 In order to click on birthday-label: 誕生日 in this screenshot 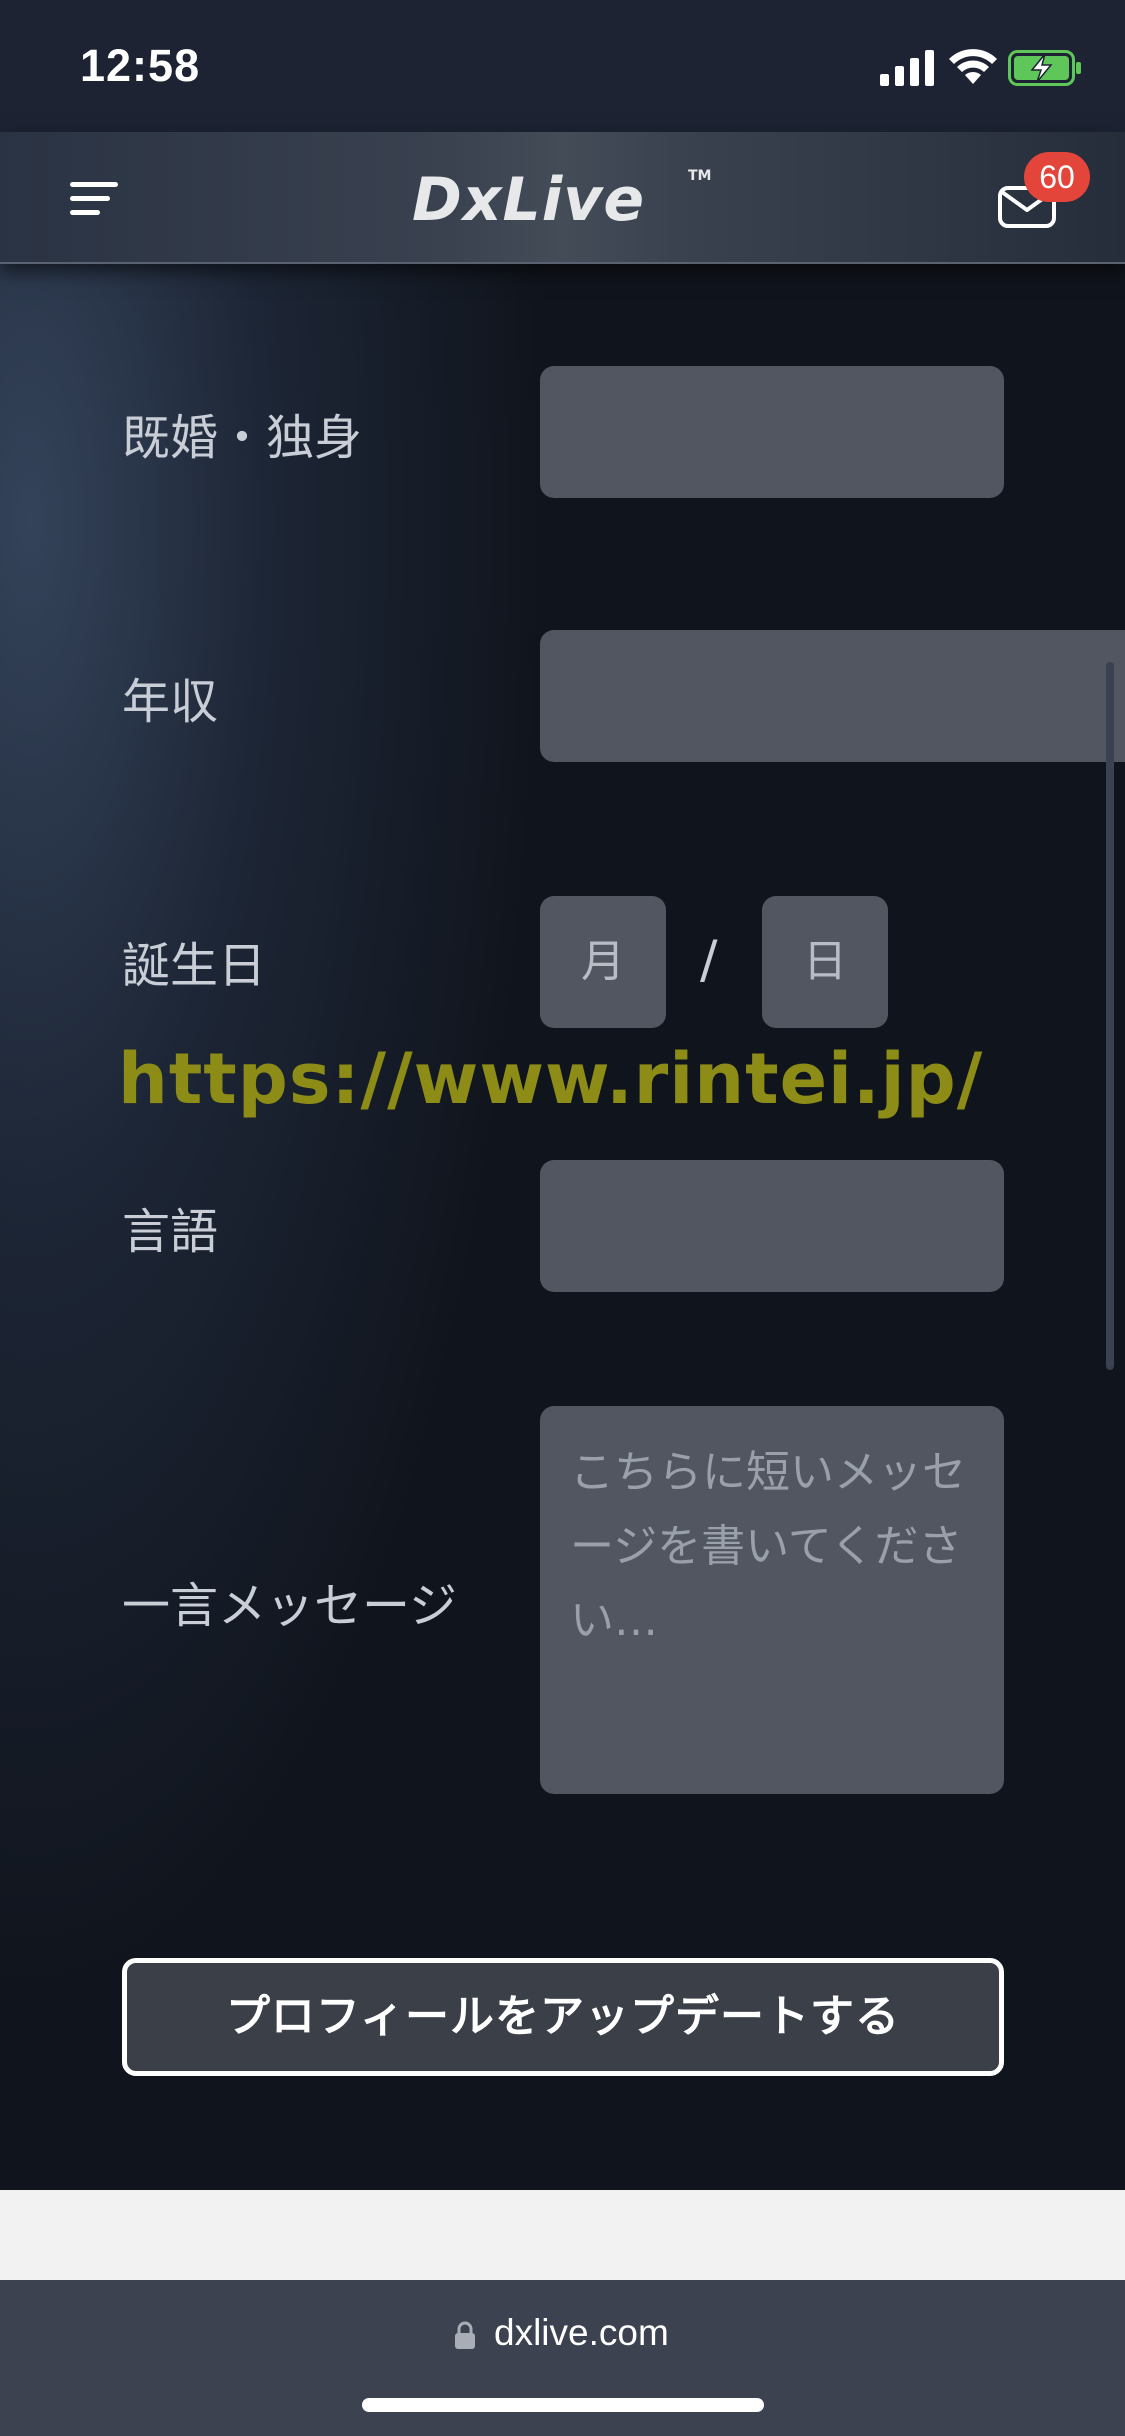, I will do `click(194, 966)`.